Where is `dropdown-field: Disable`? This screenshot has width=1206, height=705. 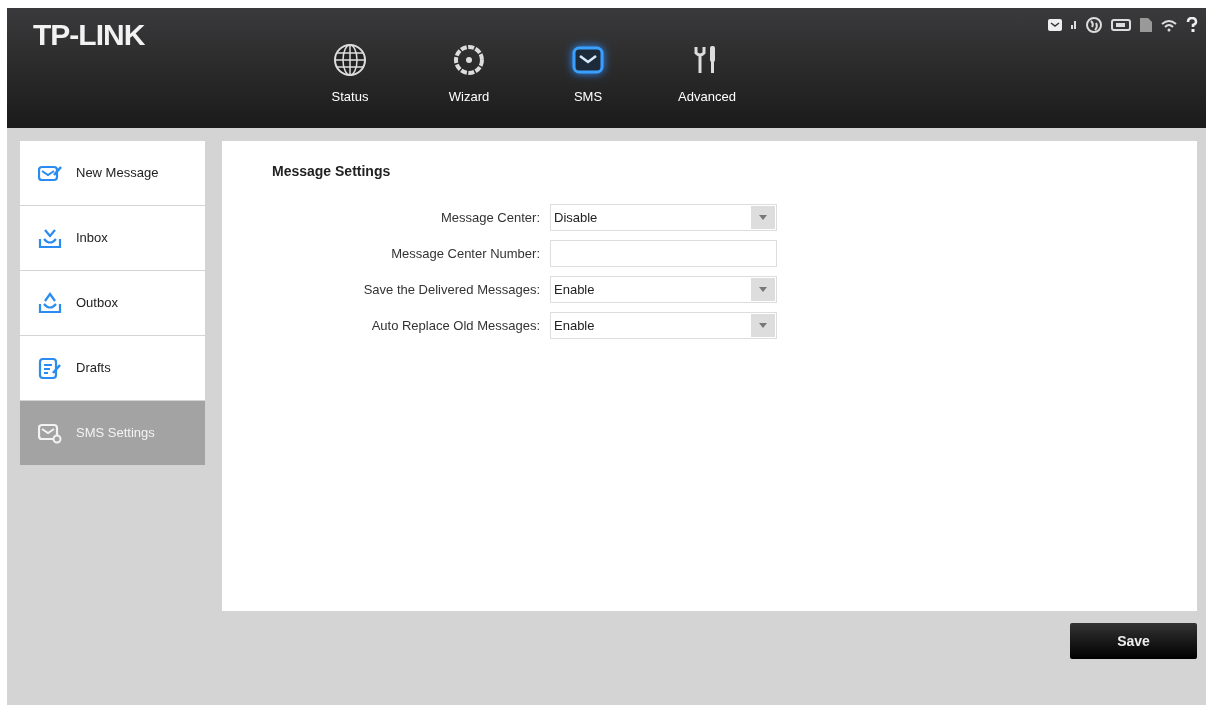
dropdown-field: Disable is located at coordinates (663, 217).